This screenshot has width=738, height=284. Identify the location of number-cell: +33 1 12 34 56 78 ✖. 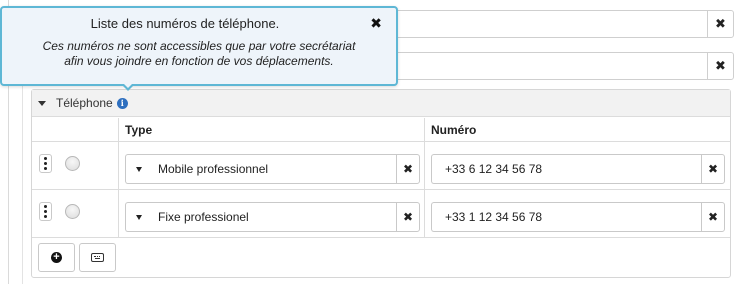
(577, 213).